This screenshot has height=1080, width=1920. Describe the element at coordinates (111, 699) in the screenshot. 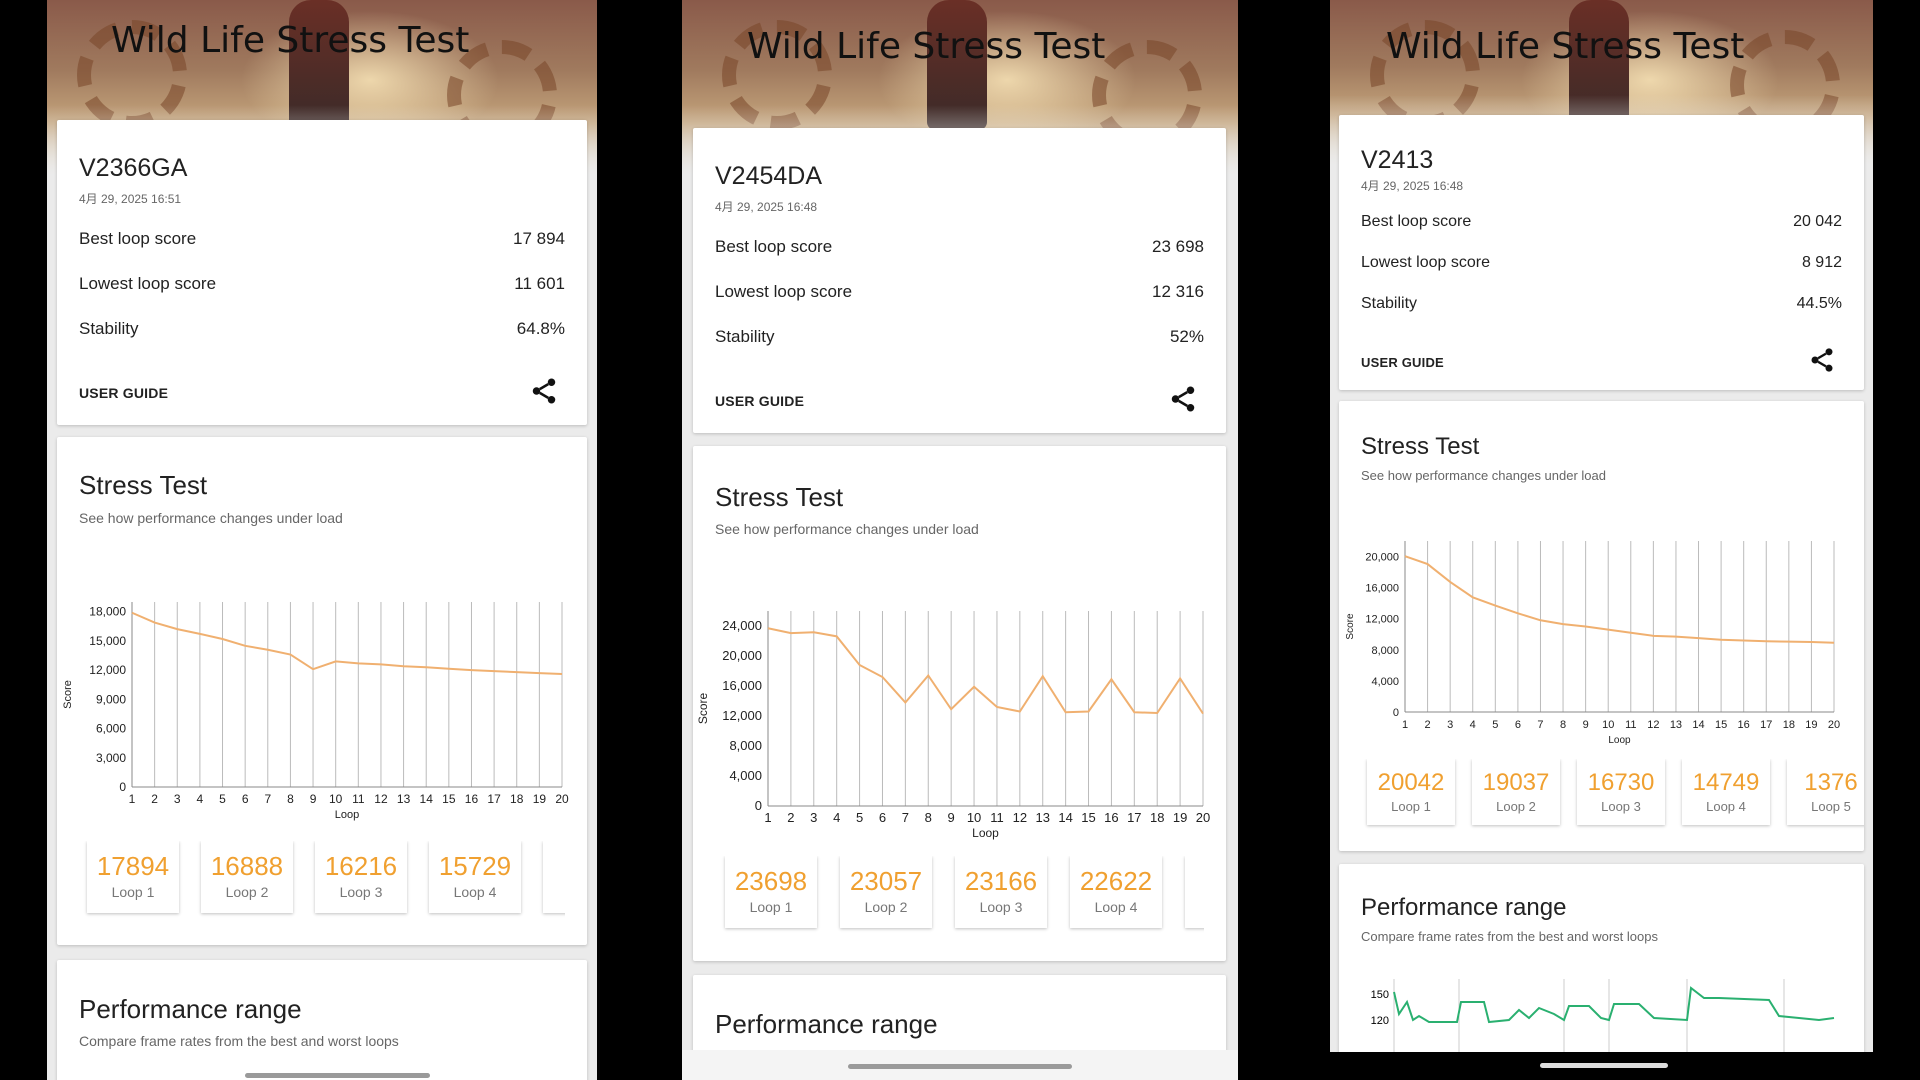

I see `y-tick-label: 9,000` at that location.